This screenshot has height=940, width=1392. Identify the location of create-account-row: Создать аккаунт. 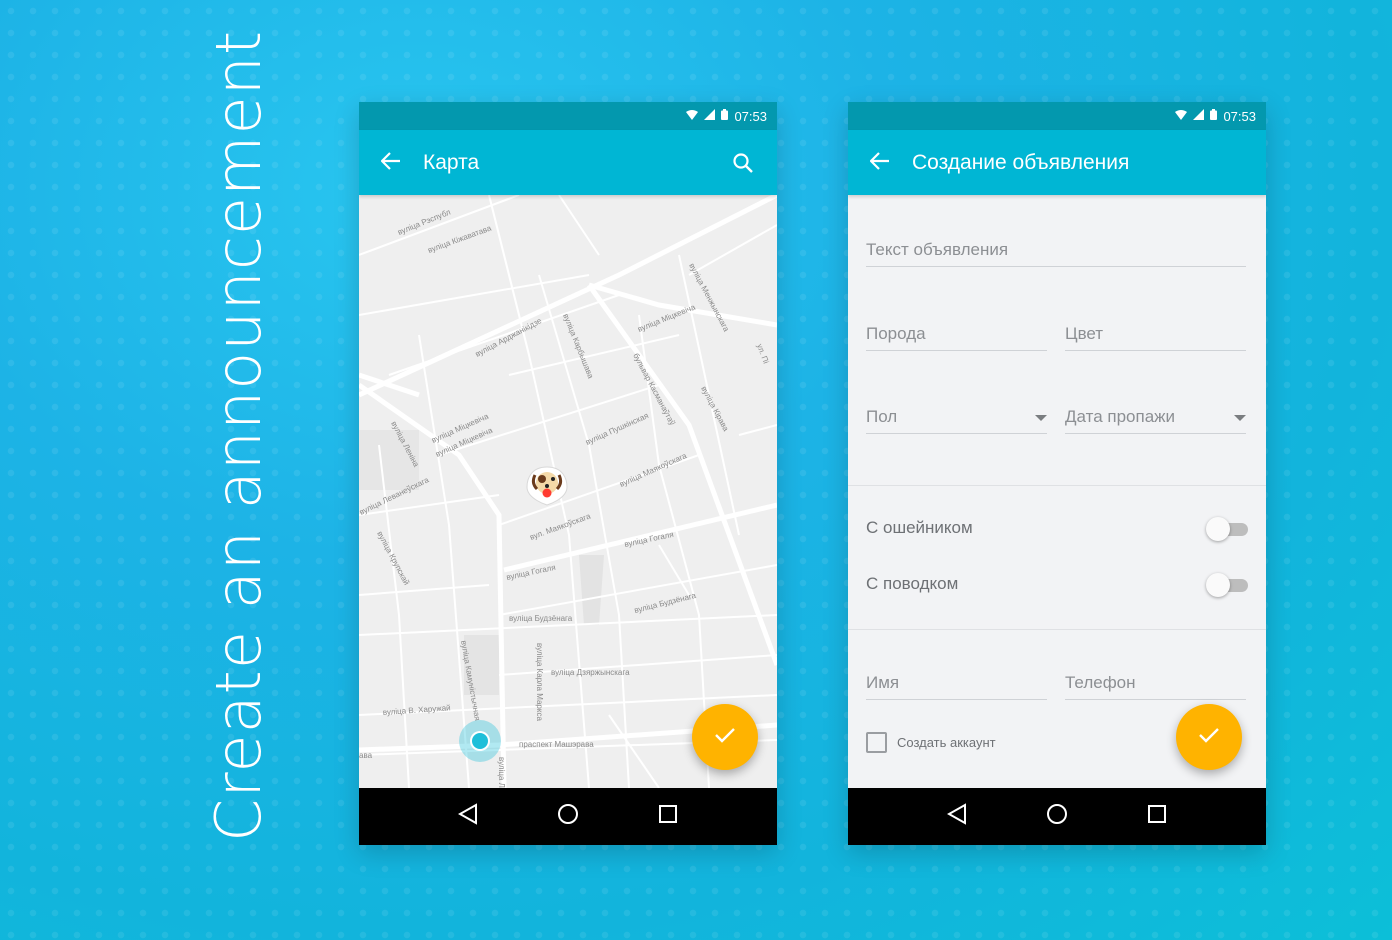
(931, 742).